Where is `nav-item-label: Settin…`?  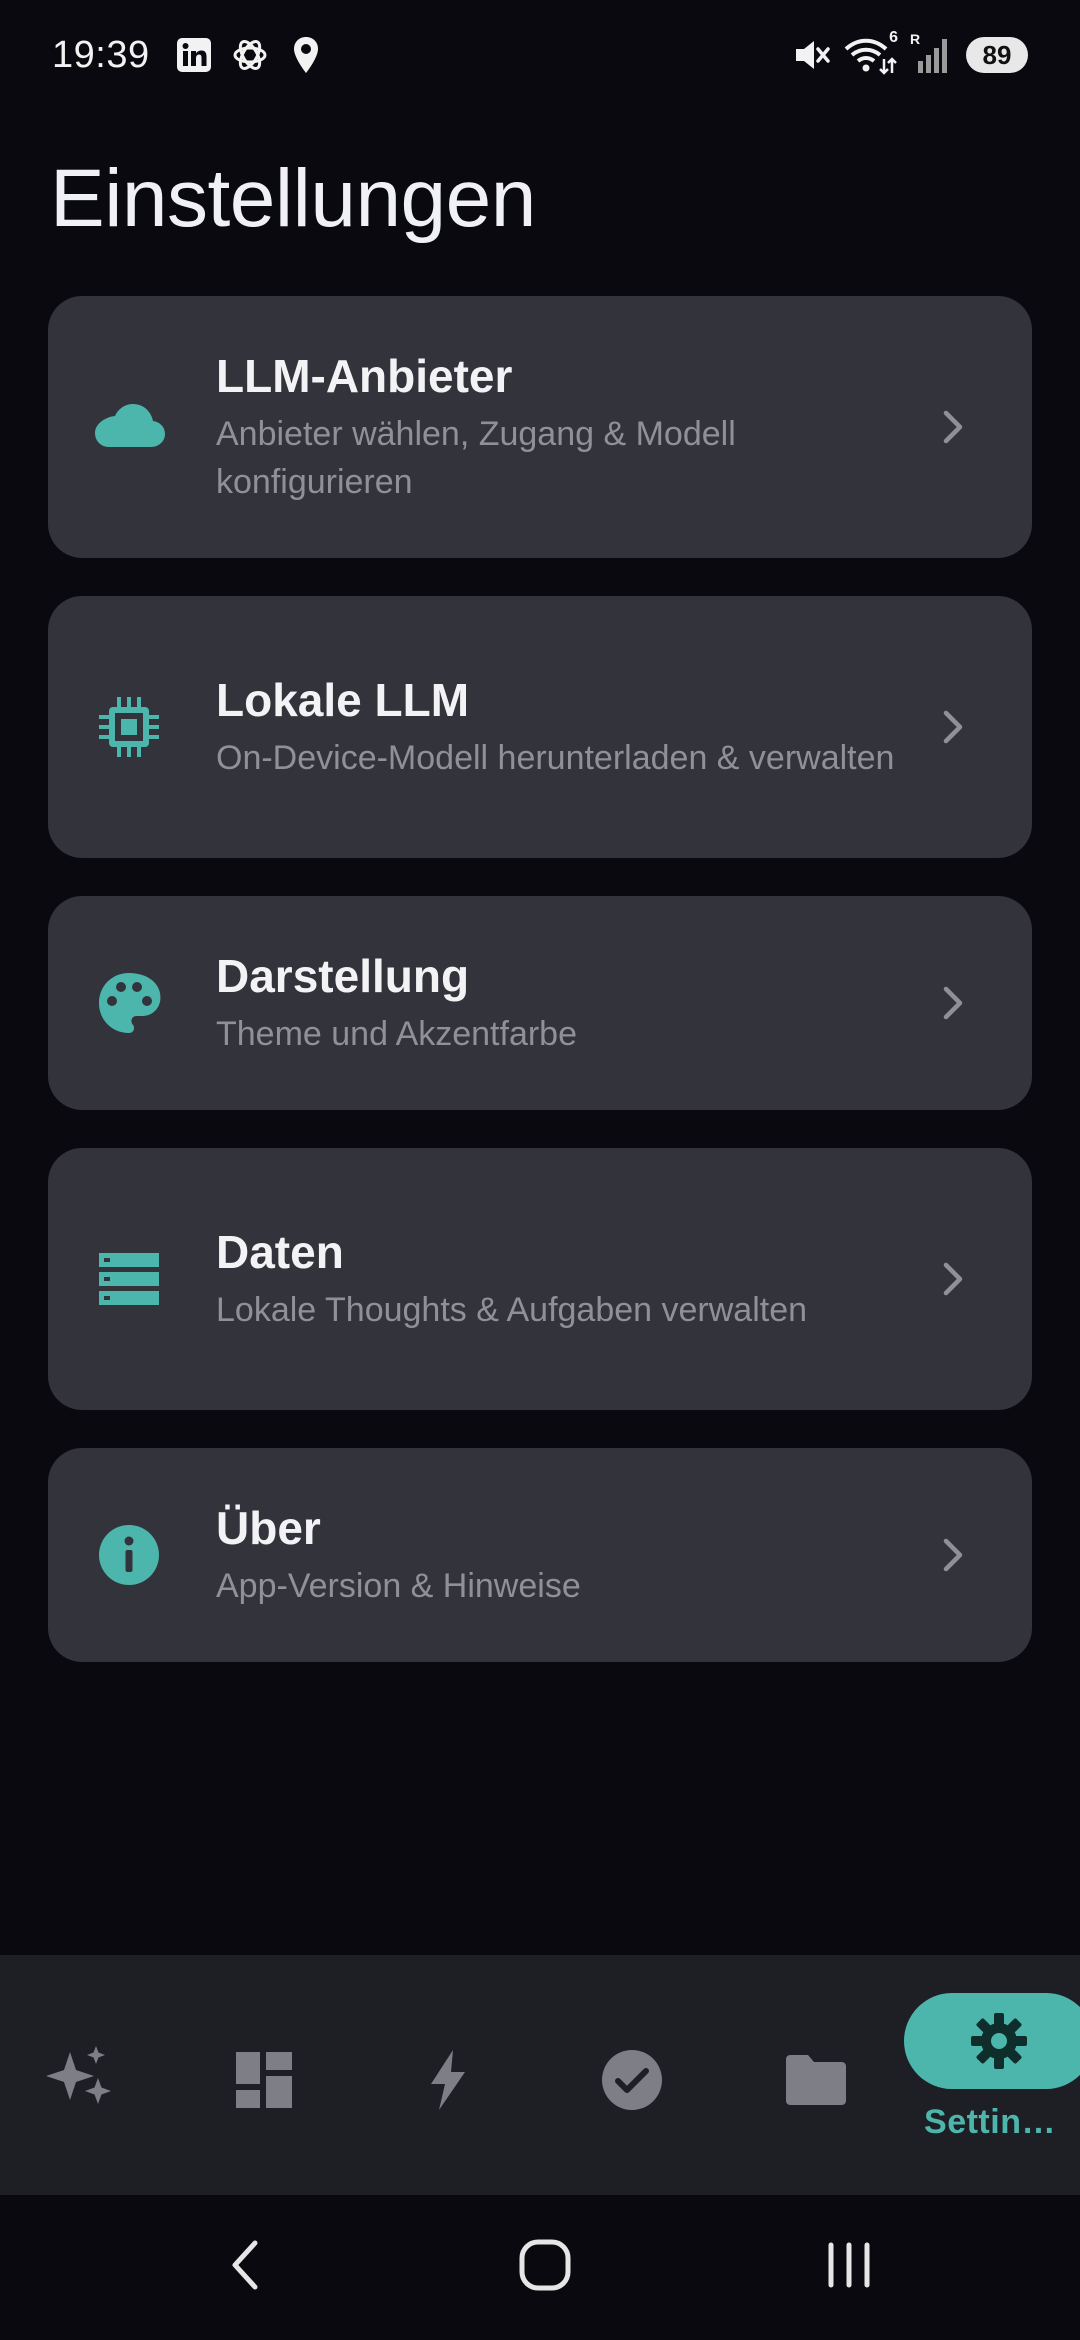
nav-item-label: Settin… is located at coordinates (990, 2122).